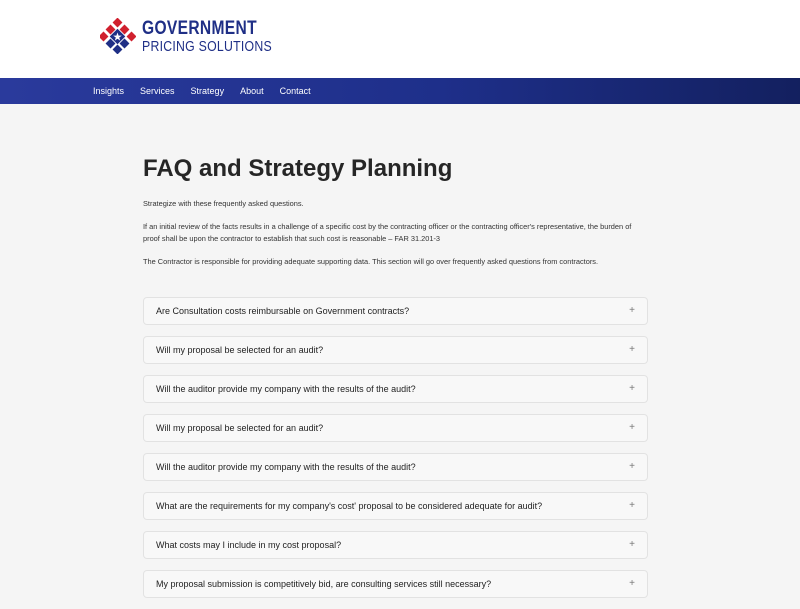  Describe the element at coordinates (400, 91) in the screenshot. I see `main-navigation: Insights Services Strategy About Contact` at that location.